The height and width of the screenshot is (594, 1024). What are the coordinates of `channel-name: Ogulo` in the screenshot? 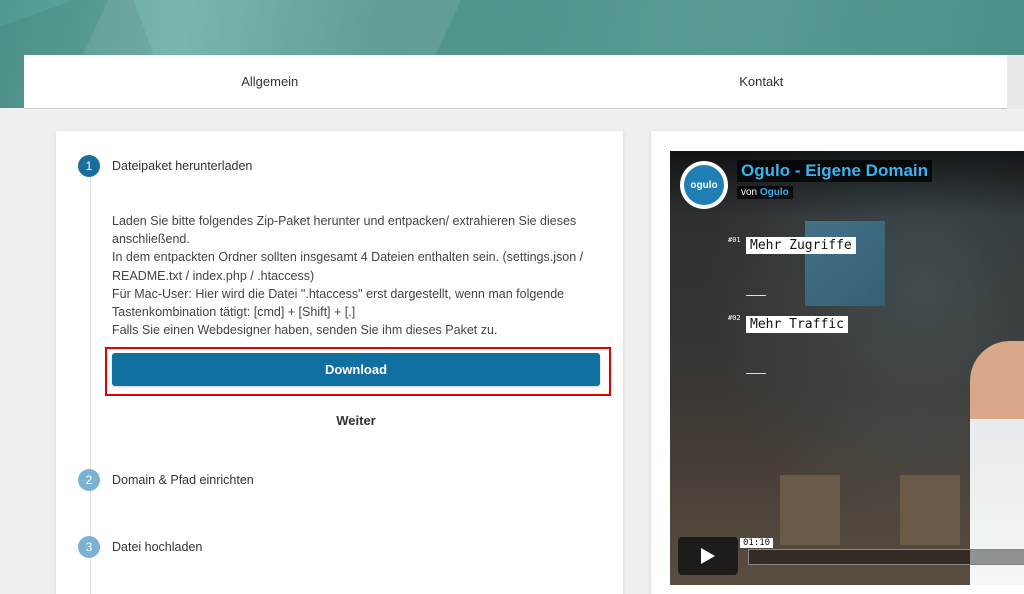 It's located at (774, 192).